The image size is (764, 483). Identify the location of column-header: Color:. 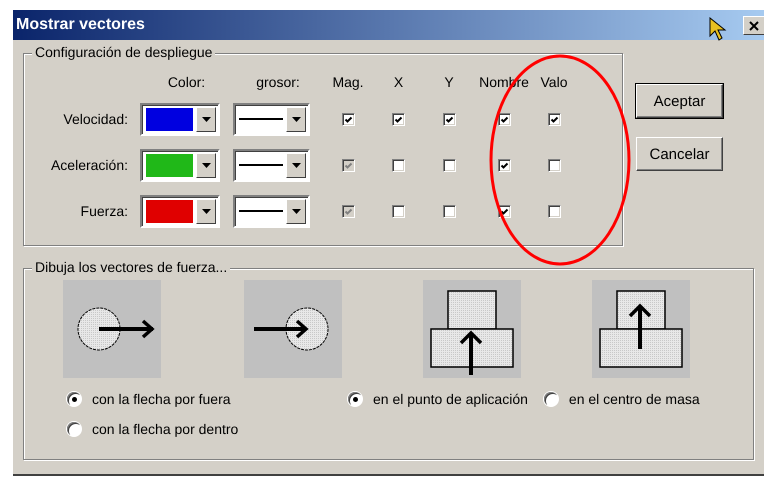
(187, 82).